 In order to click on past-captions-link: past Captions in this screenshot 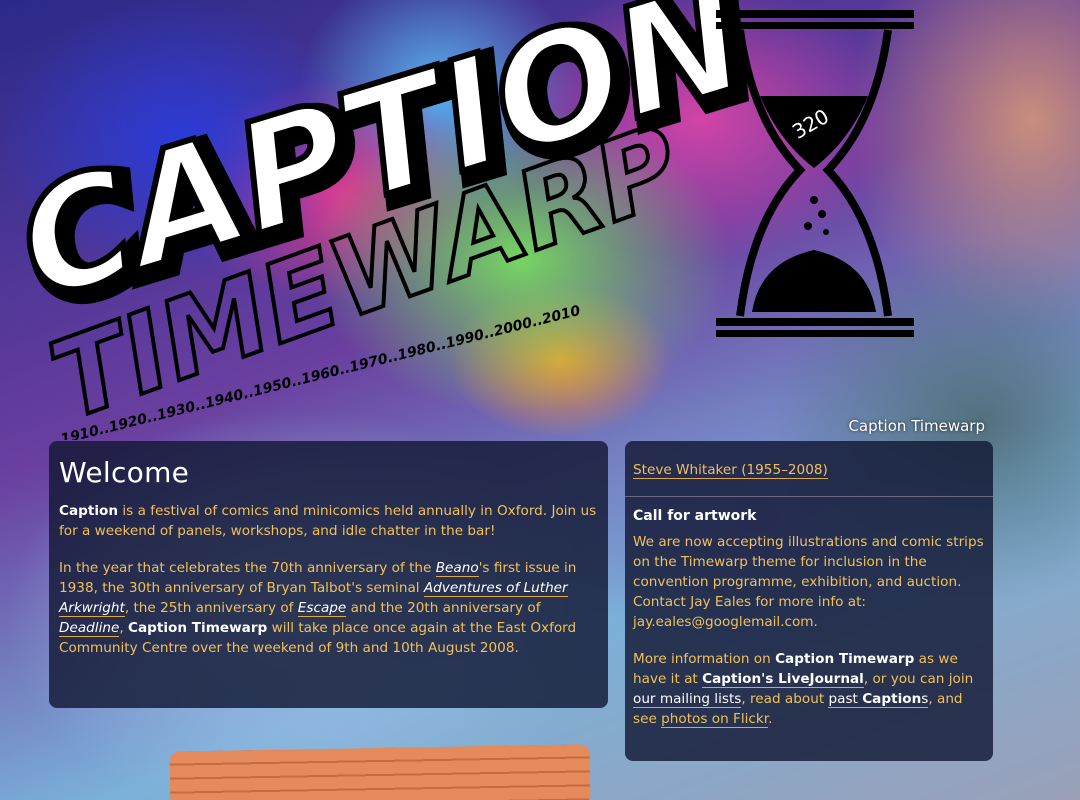, I will do `click(878, 699)`.